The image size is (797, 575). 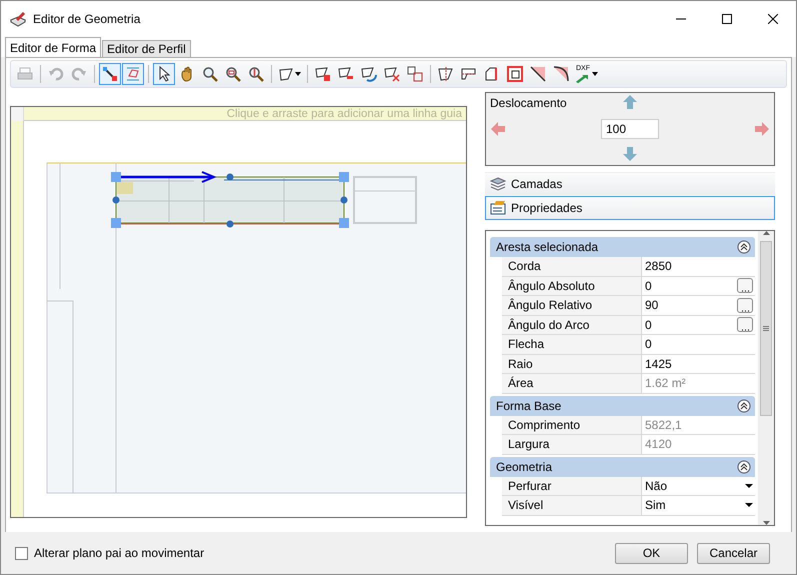 What do you see at coordinates (323, 74) in the screenshot?
I see `shape-plus-icon` at bounding box center [323, 74].